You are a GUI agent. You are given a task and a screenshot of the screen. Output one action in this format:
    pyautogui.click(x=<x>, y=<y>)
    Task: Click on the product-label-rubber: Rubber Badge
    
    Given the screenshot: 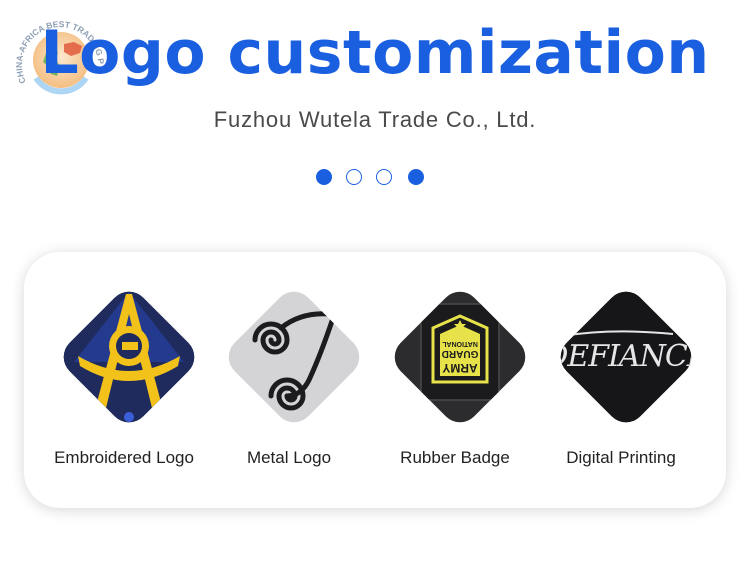 What is the action you would take?
    pyautogui.click(x=455, y=457)
    